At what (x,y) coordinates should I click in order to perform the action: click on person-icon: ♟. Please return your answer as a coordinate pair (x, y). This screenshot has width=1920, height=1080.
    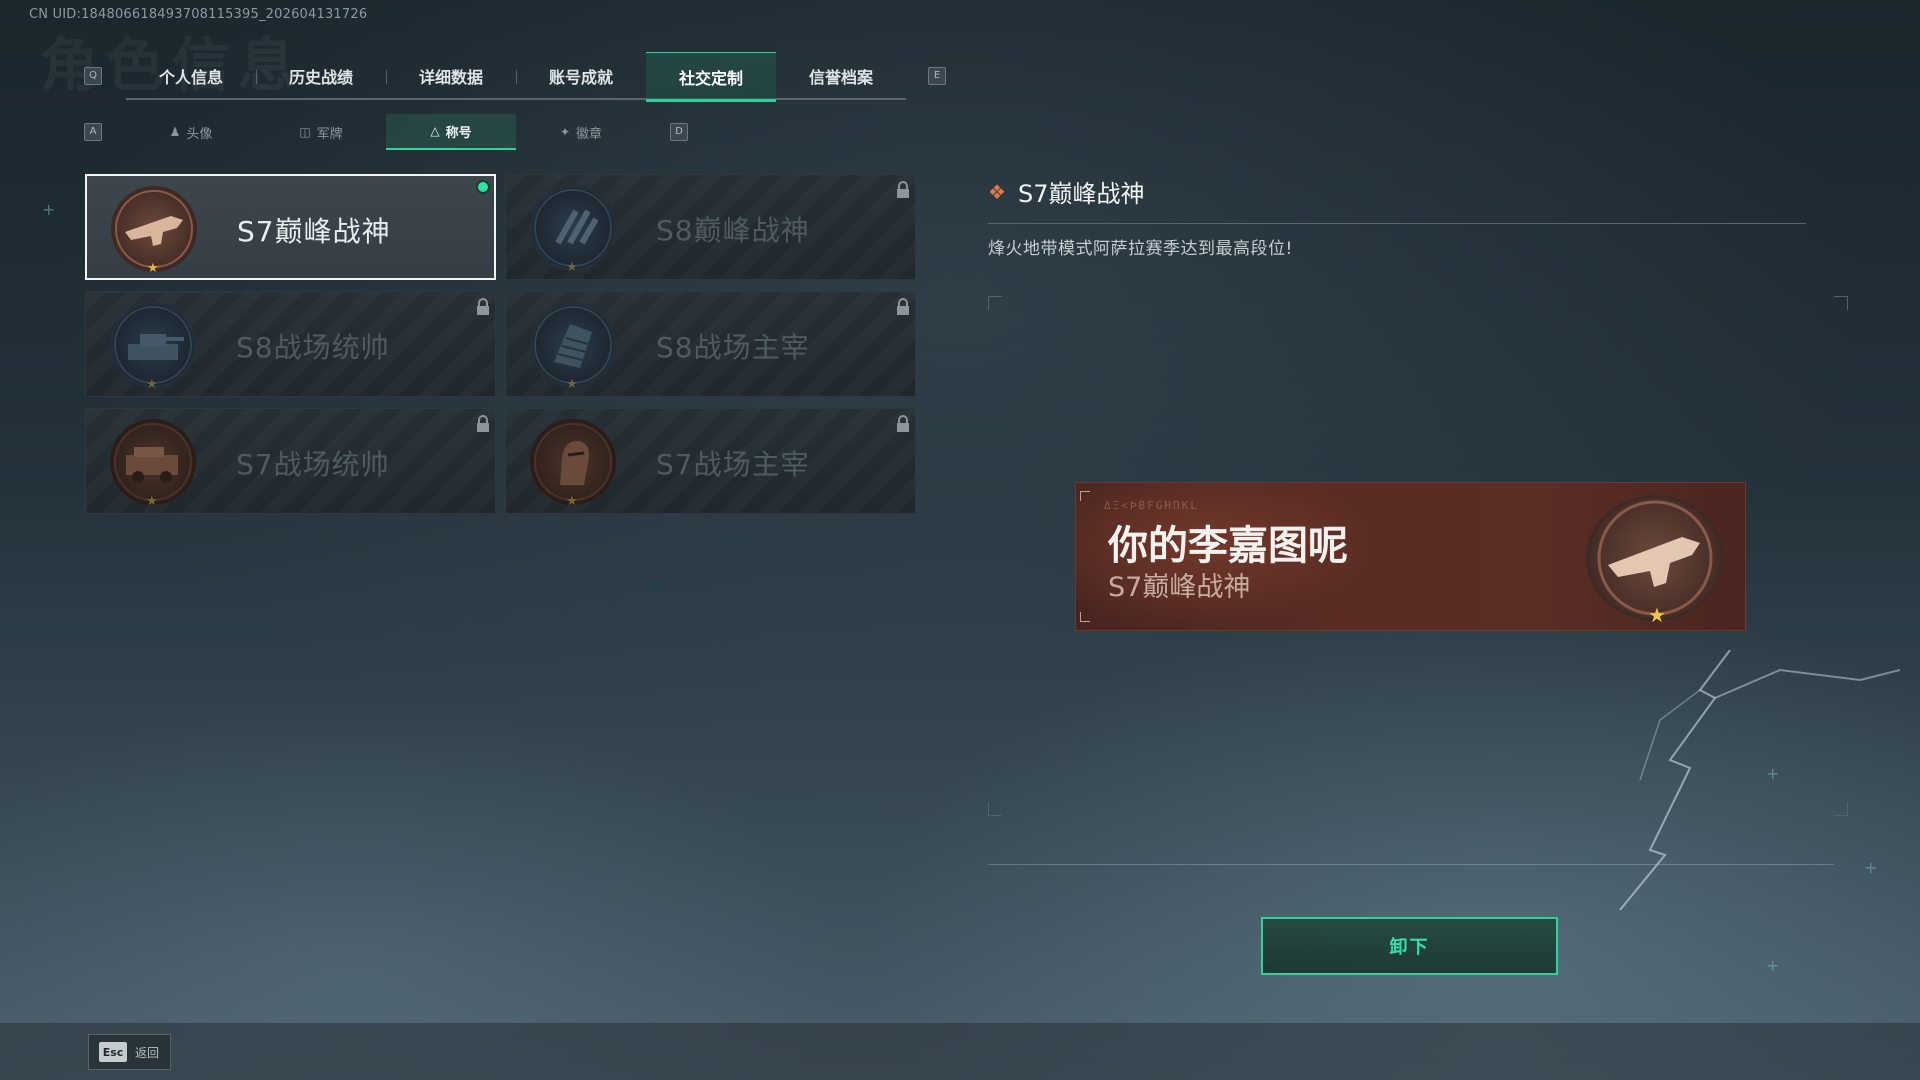
    Looking at the image, I should click on (175, 132).